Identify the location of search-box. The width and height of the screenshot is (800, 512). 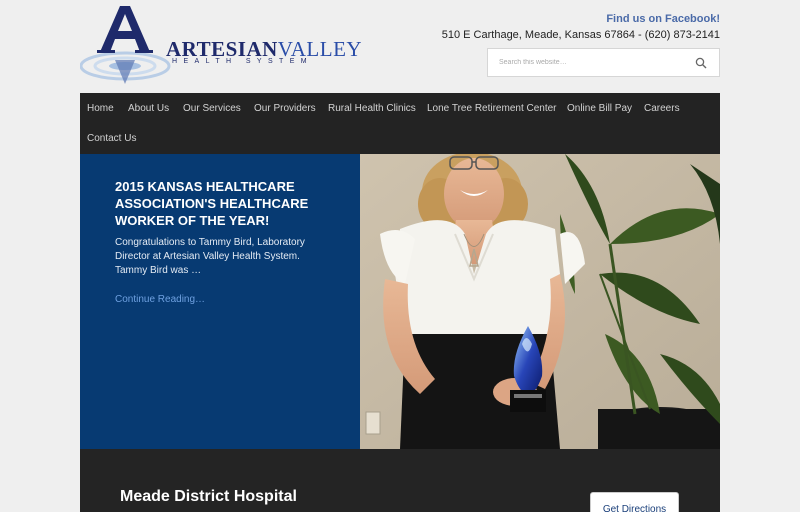
(603, 62).